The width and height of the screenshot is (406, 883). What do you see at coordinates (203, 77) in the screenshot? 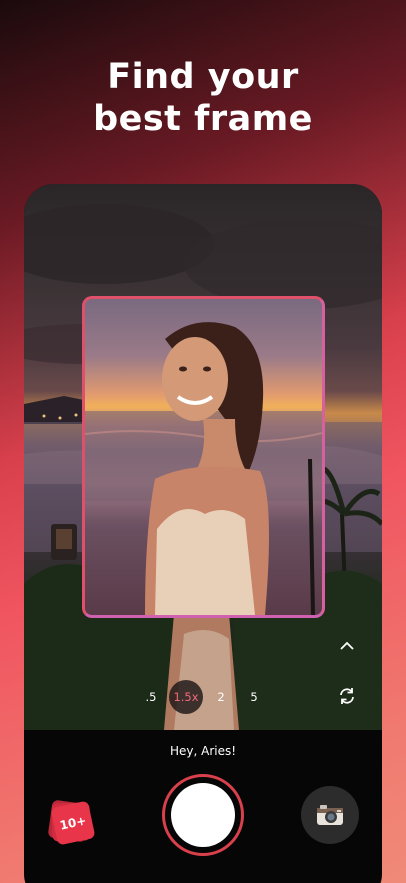
I see `headline-line-1: Find your` at bounding box center [203, 77].